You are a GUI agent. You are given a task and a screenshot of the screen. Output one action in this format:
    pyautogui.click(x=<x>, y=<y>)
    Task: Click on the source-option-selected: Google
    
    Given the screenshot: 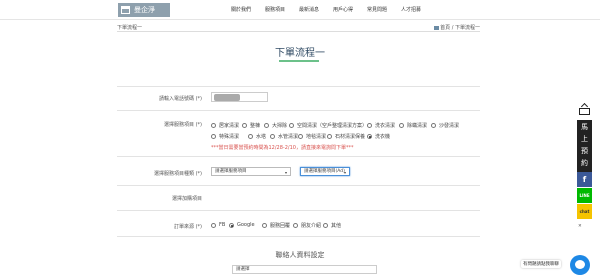 What is the action you would take?
    pyautogui.click(x=242, y=225)
    